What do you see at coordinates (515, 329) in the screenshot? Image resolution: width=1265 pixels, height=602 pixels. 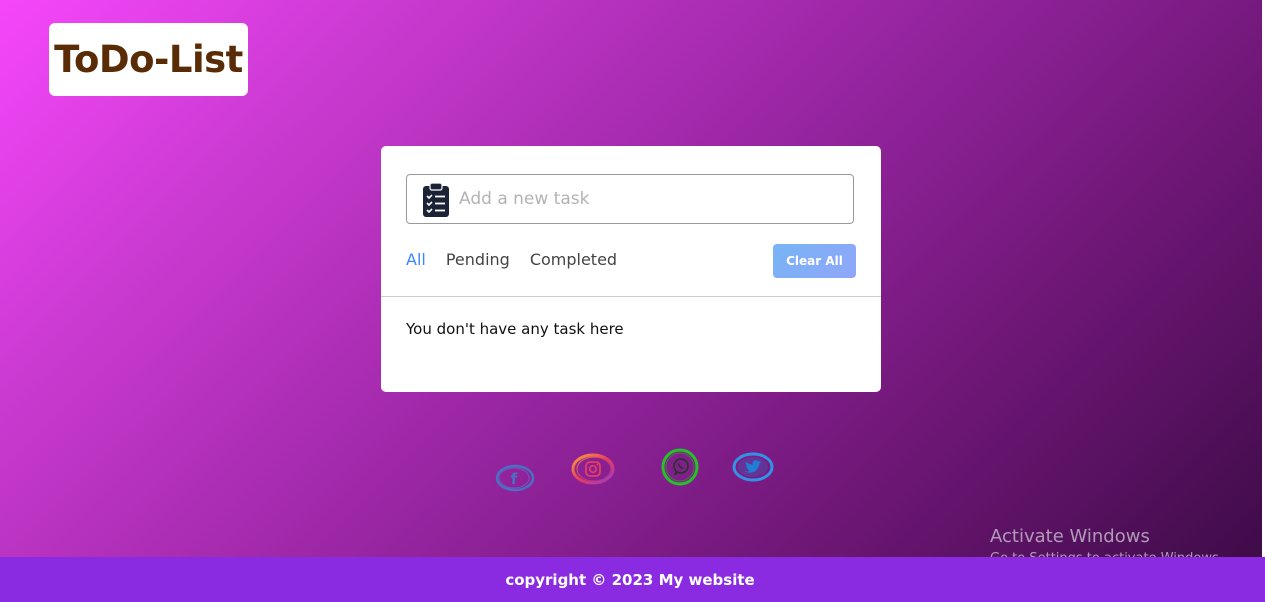 I see `empty-task-message: You don't have any task here` at bounding box center [515, 329].